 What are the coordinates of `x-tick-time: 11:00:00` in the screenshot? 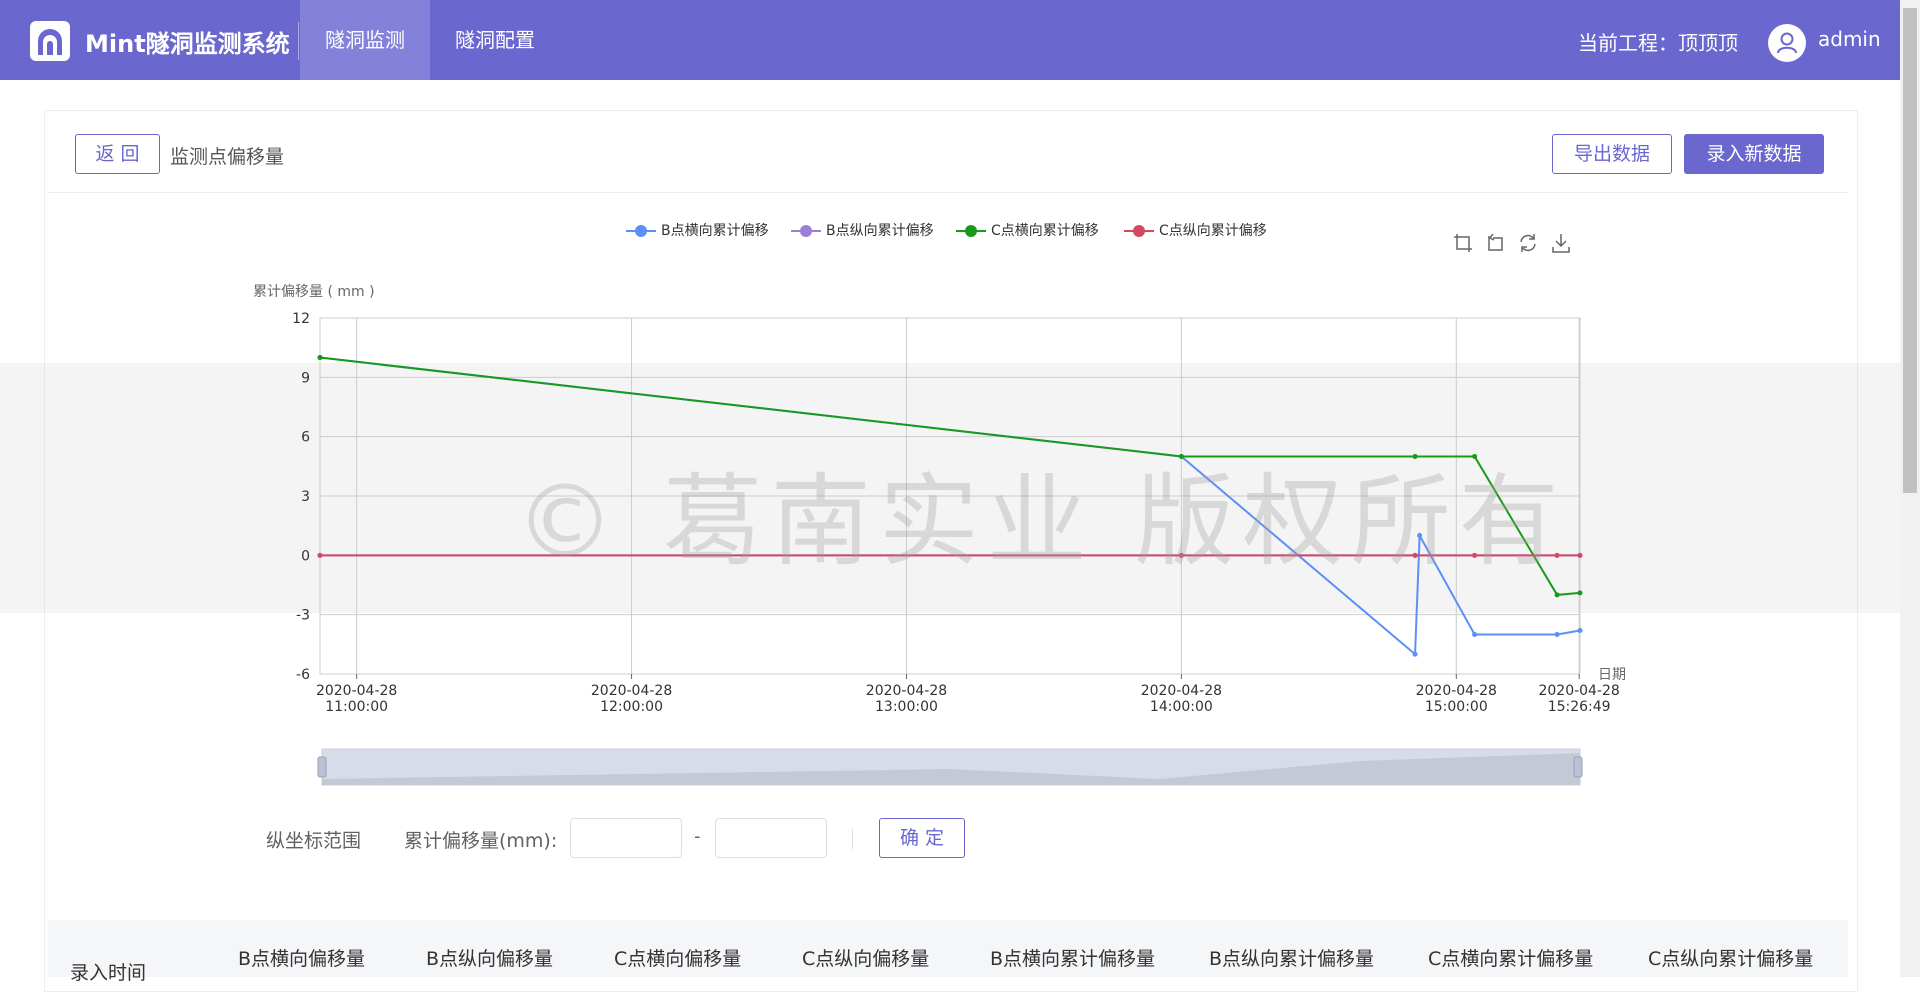 It's located at (356, 707).